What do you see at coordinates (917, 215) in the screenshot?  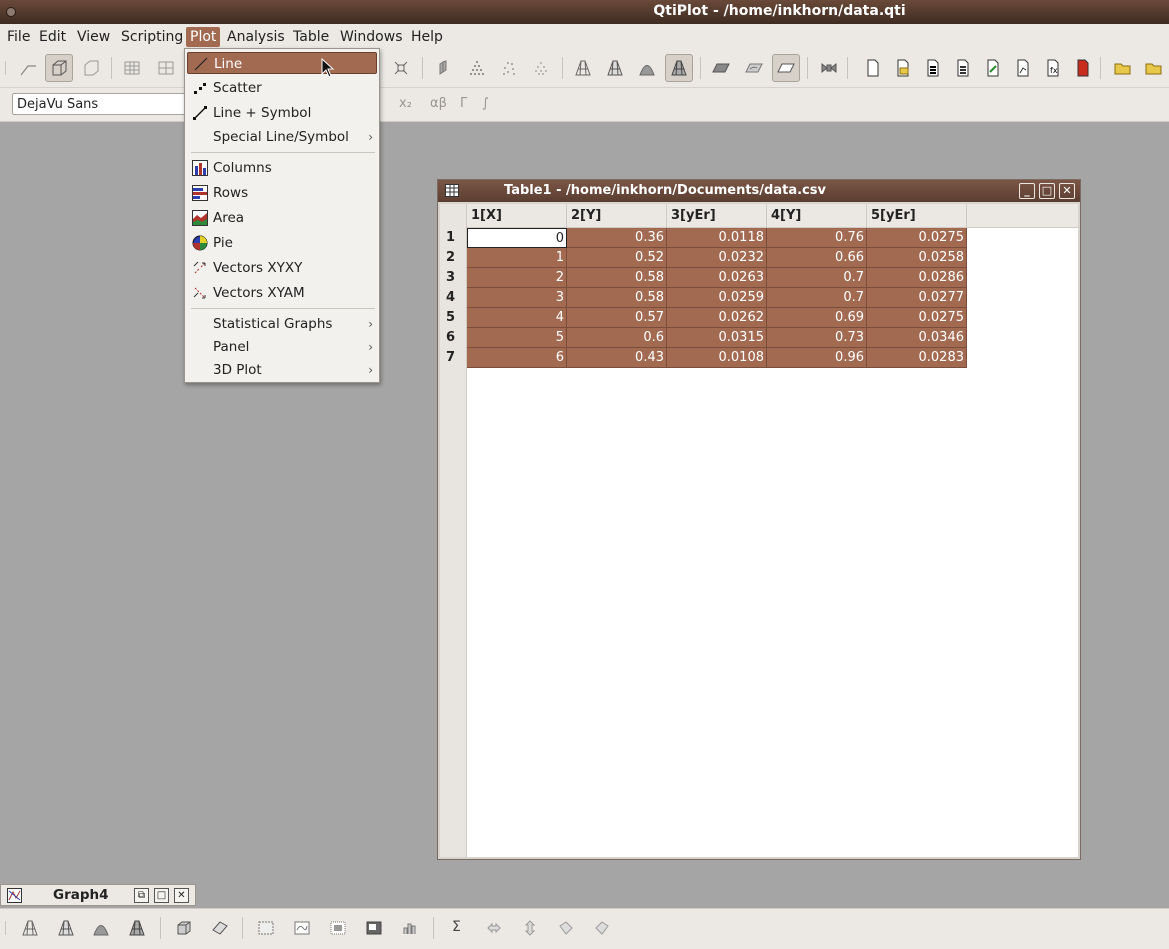 I see `column-header: 5[yEr]` at bounding box center [917, 215].